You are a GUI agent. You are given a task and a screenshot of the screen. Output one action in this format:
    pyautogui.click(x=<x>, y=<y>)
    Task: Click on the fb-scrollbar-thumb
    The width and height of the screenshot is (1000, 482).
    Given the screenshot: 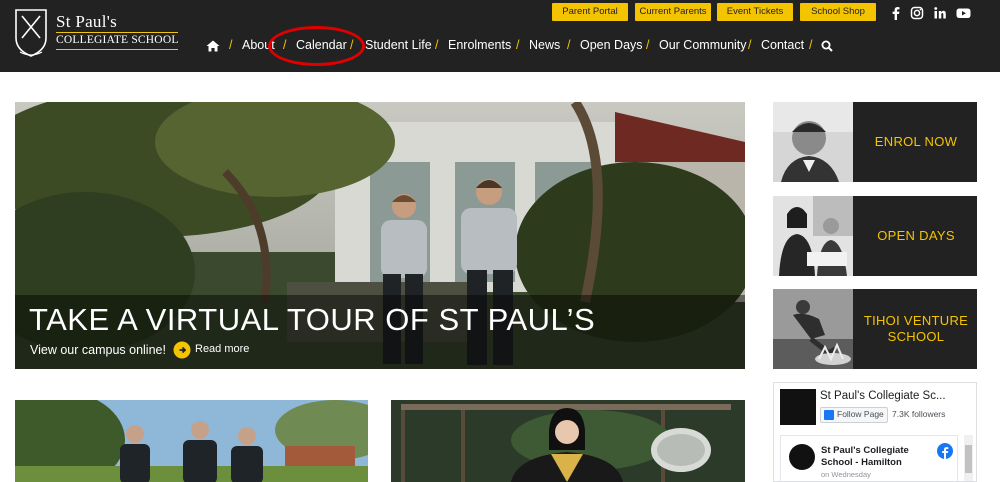 What is the action you would take?
    pyautogui.click(x=968, y=459)
    